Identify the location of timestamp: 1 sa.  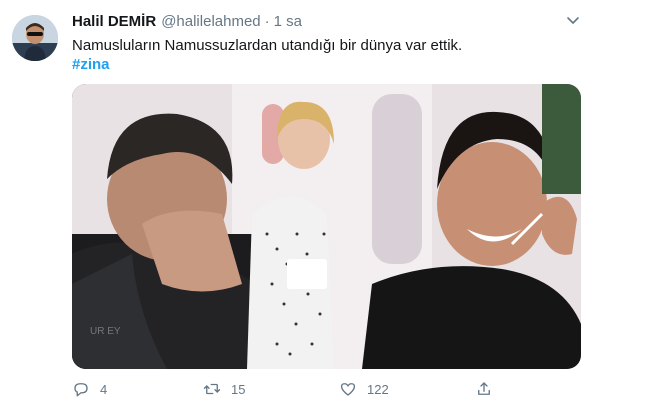
(288, 21).